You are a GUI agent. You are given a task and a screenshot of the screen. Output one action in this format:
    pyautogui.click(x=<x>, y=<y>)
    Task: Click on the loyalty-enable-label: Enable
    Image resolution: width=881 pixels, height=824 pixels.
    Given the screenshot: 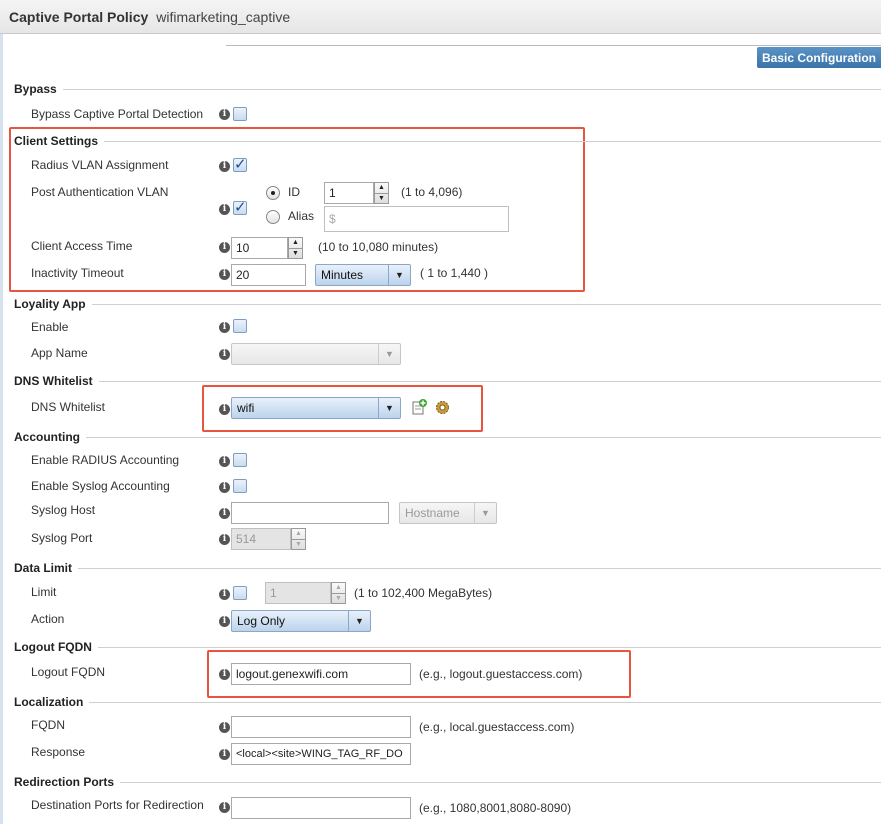 What is the action you would take?
    pyautogui.click(x=50, y=327)
    